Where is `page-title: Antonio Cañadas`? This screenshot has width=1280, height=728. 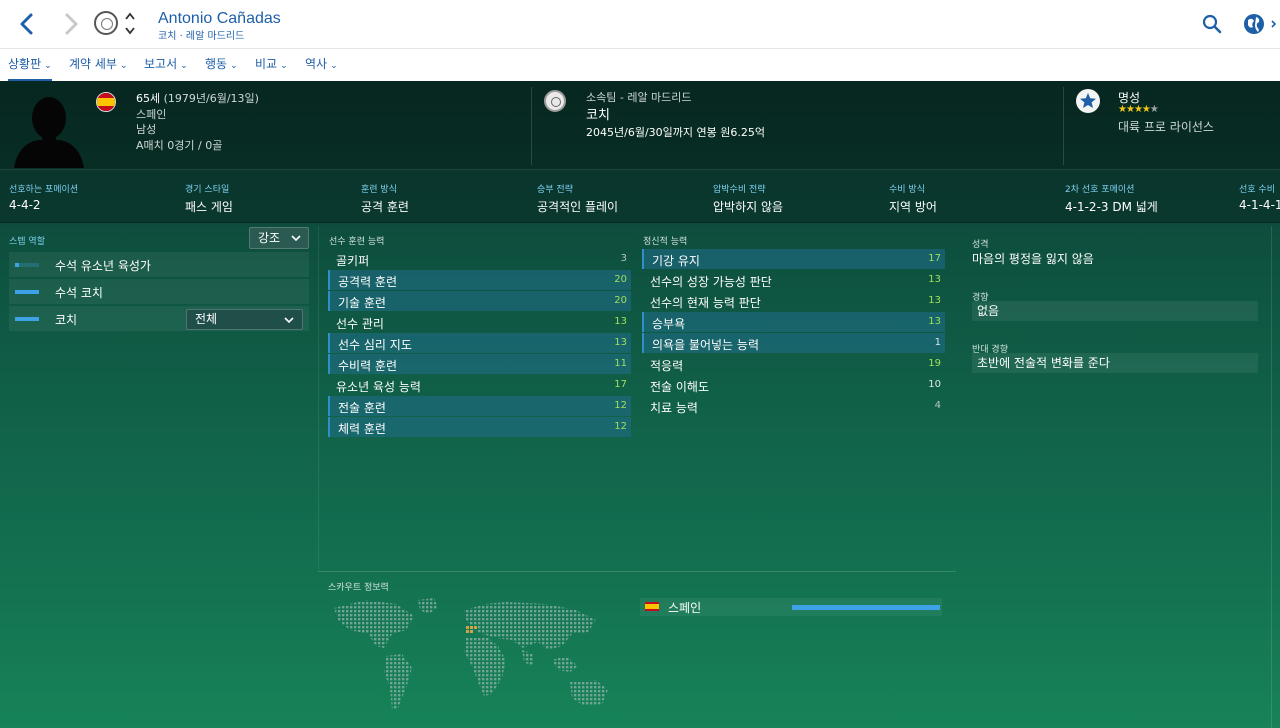 page-title: Antonio Cañadas is located at coordinates (219, 18).